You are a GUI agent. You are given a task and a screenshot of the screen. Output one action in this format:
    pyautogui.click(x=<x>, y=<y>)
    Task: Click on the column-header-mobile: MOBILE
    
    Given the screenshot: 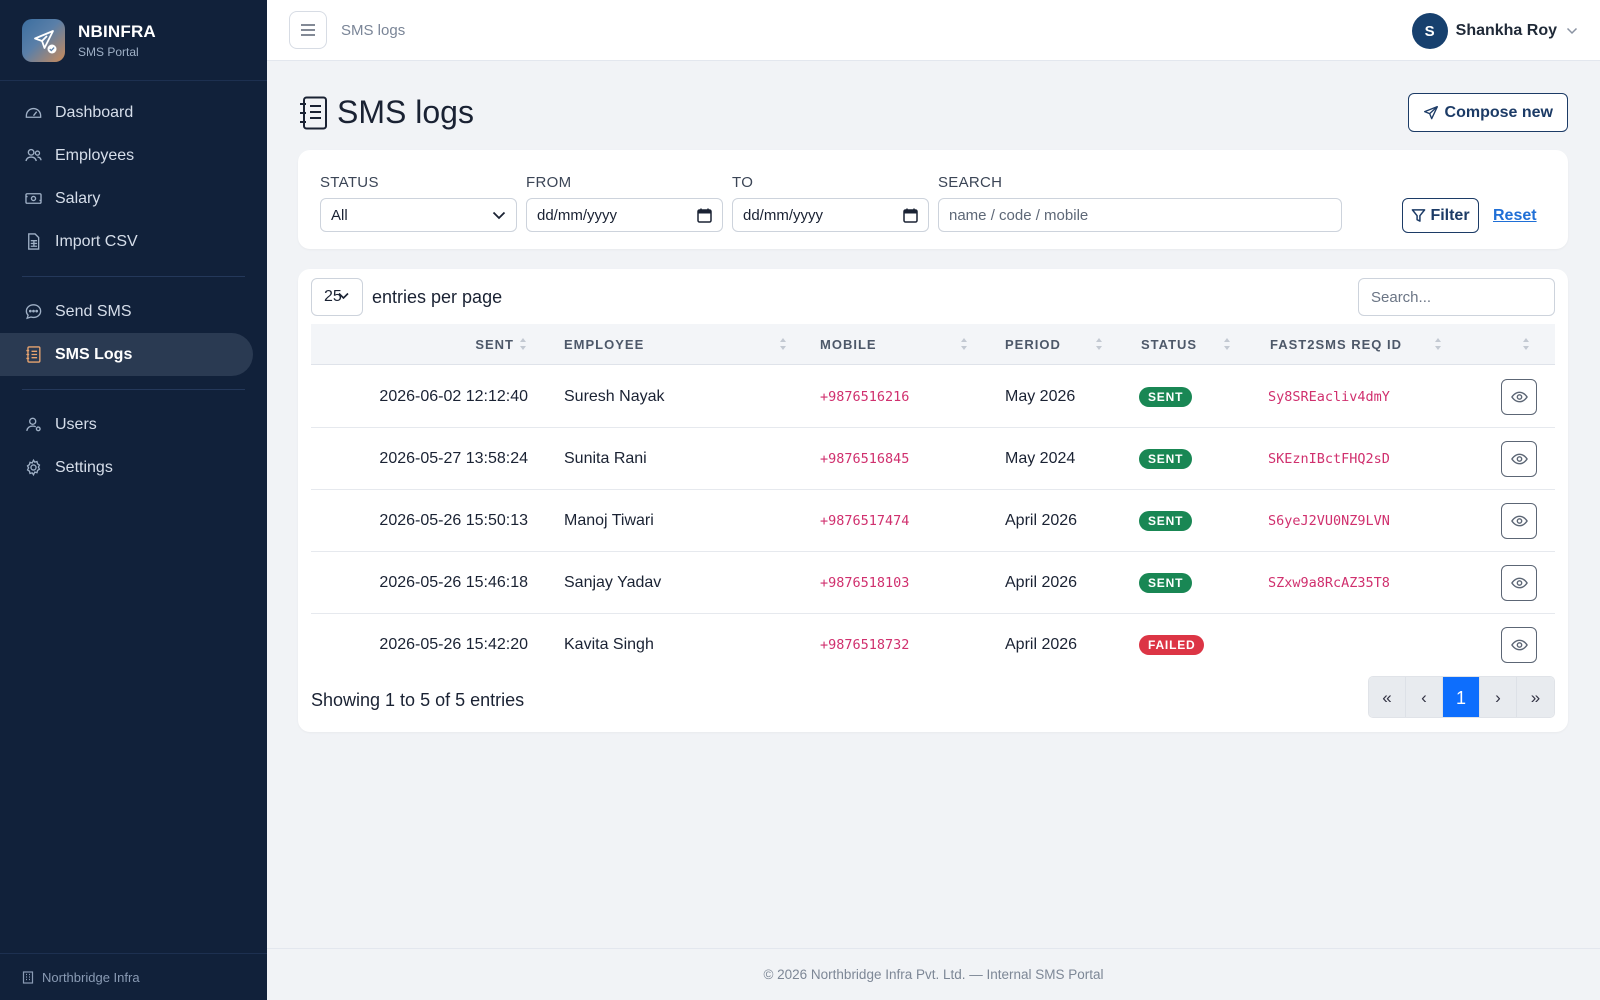 What is the action you would take?
    pyautogui.click(x=848, y=344)
    